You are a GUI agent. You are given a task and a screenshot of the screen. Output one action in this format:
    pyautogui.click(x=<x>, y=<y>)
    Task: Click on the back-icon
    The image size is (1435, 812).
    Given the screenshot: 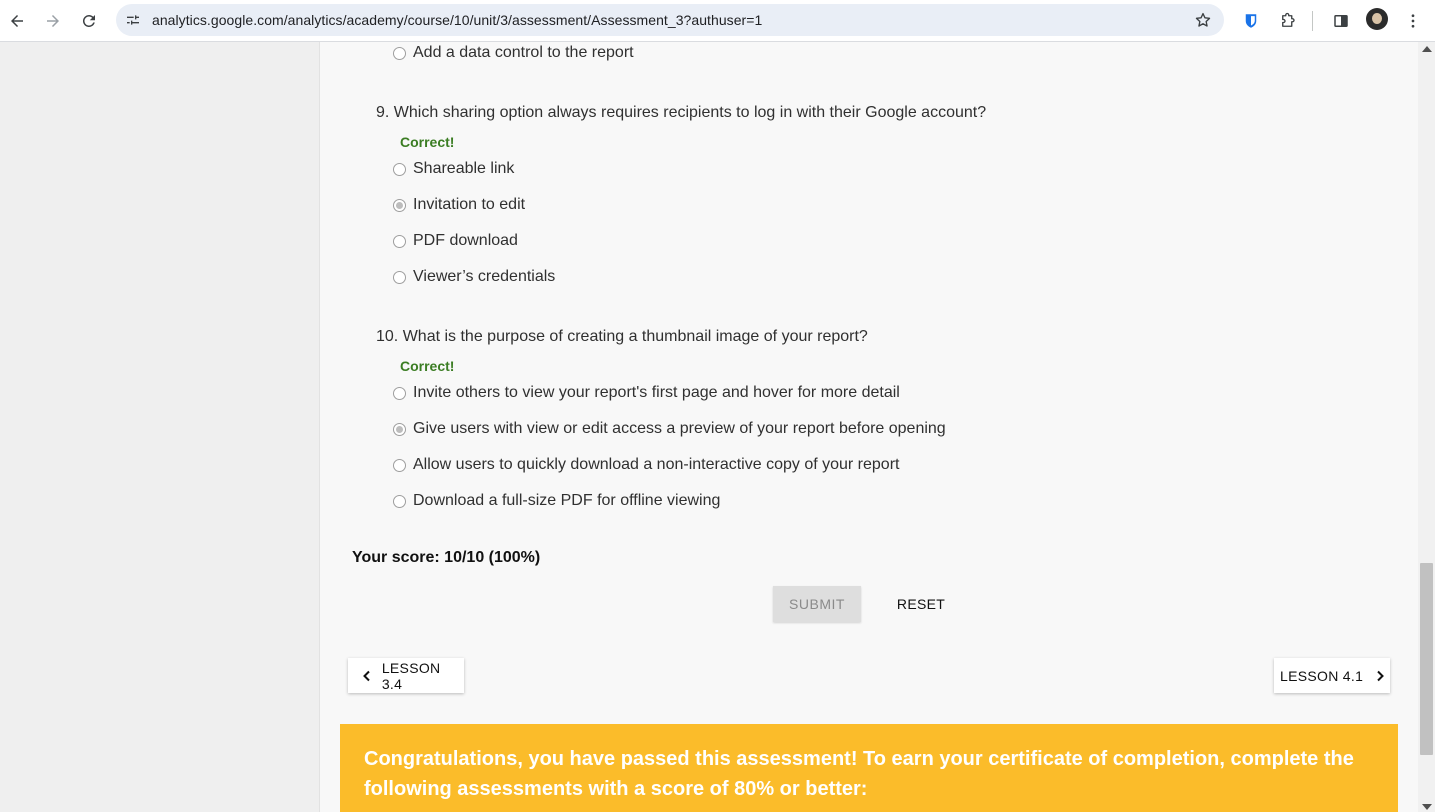 What is the action you would take?
    pyautogui.click(x=17, y=21)
    